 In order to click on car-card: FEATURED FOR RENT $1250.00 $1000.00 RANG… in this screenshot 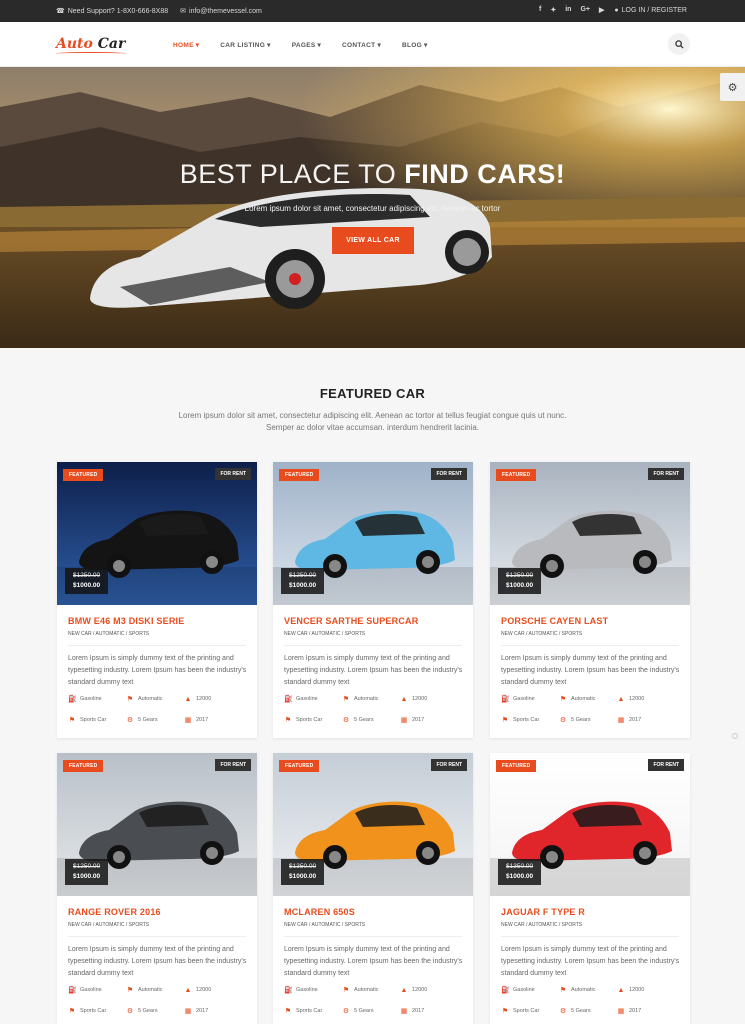, I will do `click(157, 888)`.